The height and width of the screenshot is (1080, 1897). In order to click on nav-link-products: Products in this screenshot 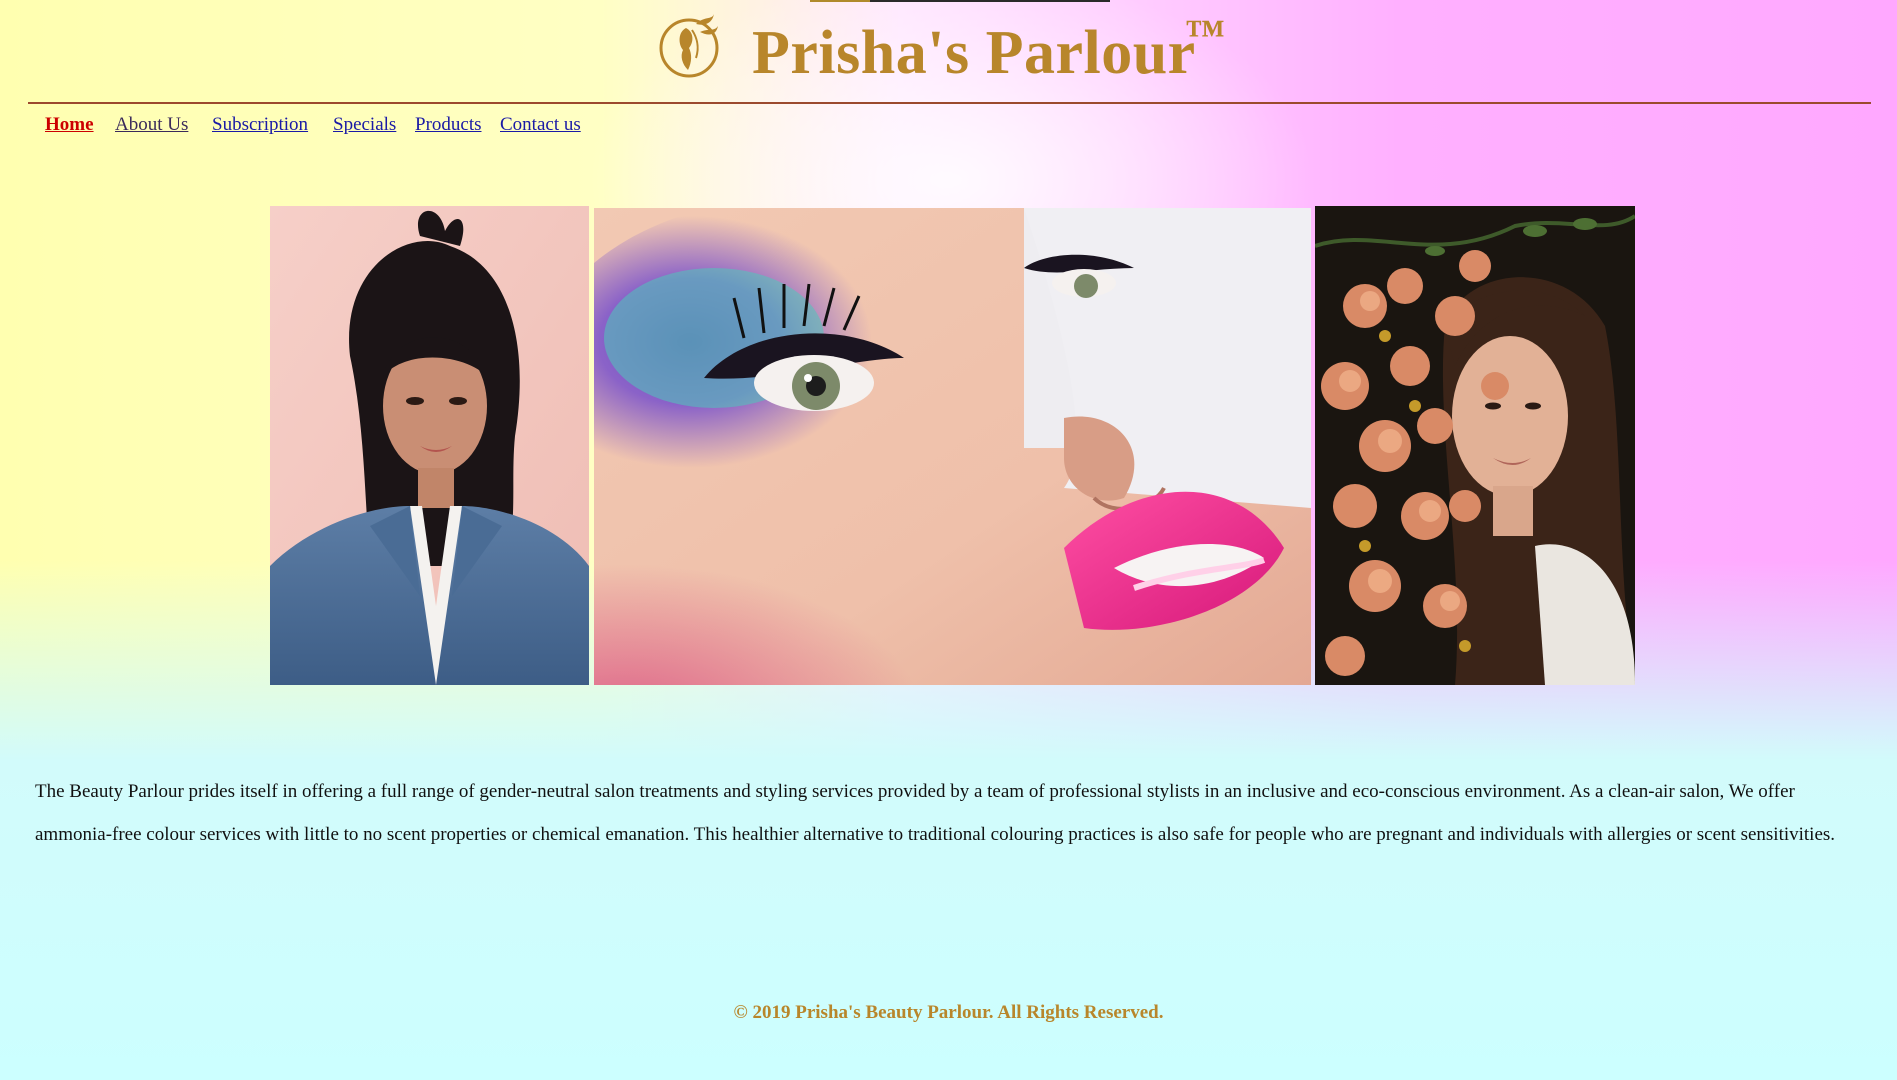, I will do `click(448, 125)`.